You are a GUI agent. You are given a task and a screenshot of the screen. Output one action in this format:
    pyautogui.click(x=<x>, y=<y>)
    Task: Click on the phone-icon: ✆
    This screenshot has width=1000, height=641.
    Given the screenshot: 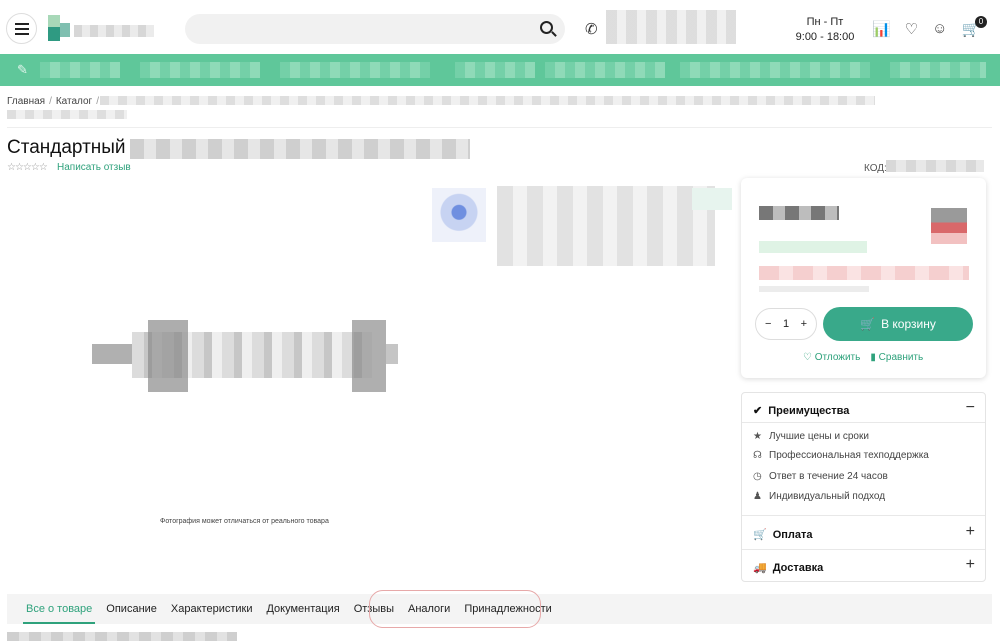 What is the action you would take?
    pyautogui.click(x=591, y=29)
    